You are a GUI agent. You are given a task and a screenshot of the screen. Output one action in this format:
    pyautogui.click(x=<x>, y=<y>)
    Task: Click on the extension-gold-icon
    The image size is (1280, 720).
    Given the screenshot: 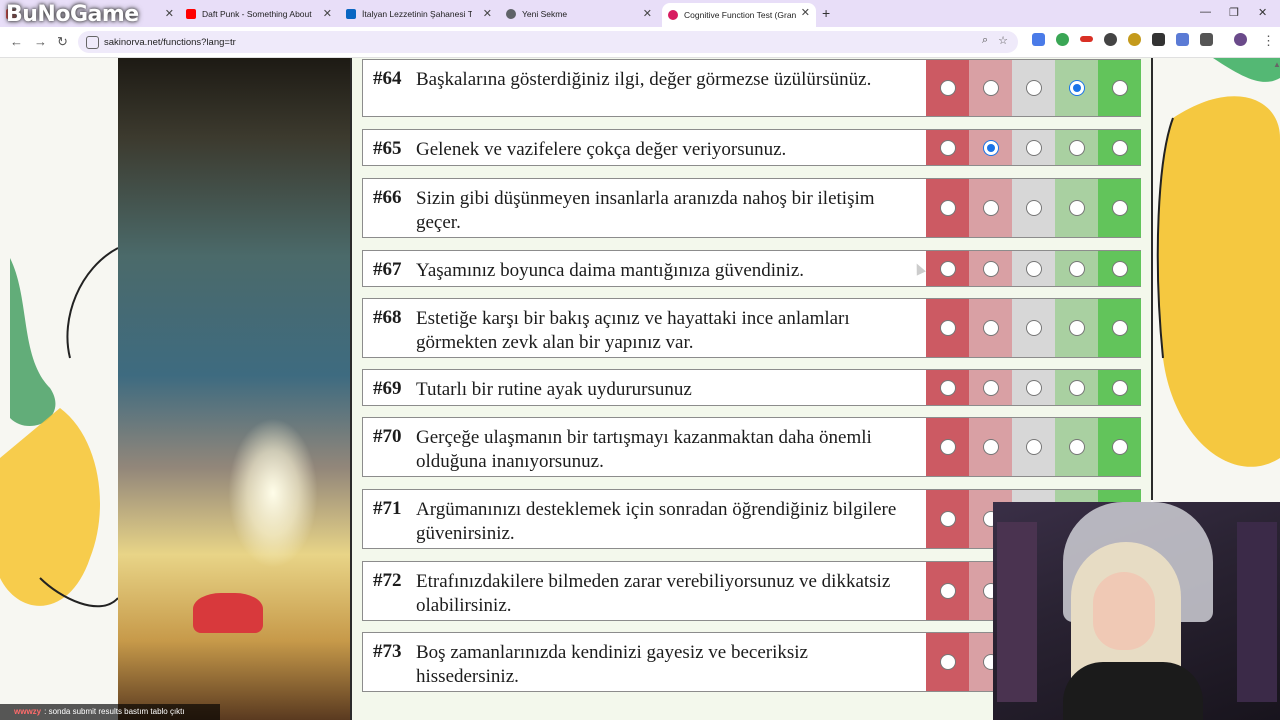 What is the action you would take?
    pyautogui.click(x=1134, y=39)
    